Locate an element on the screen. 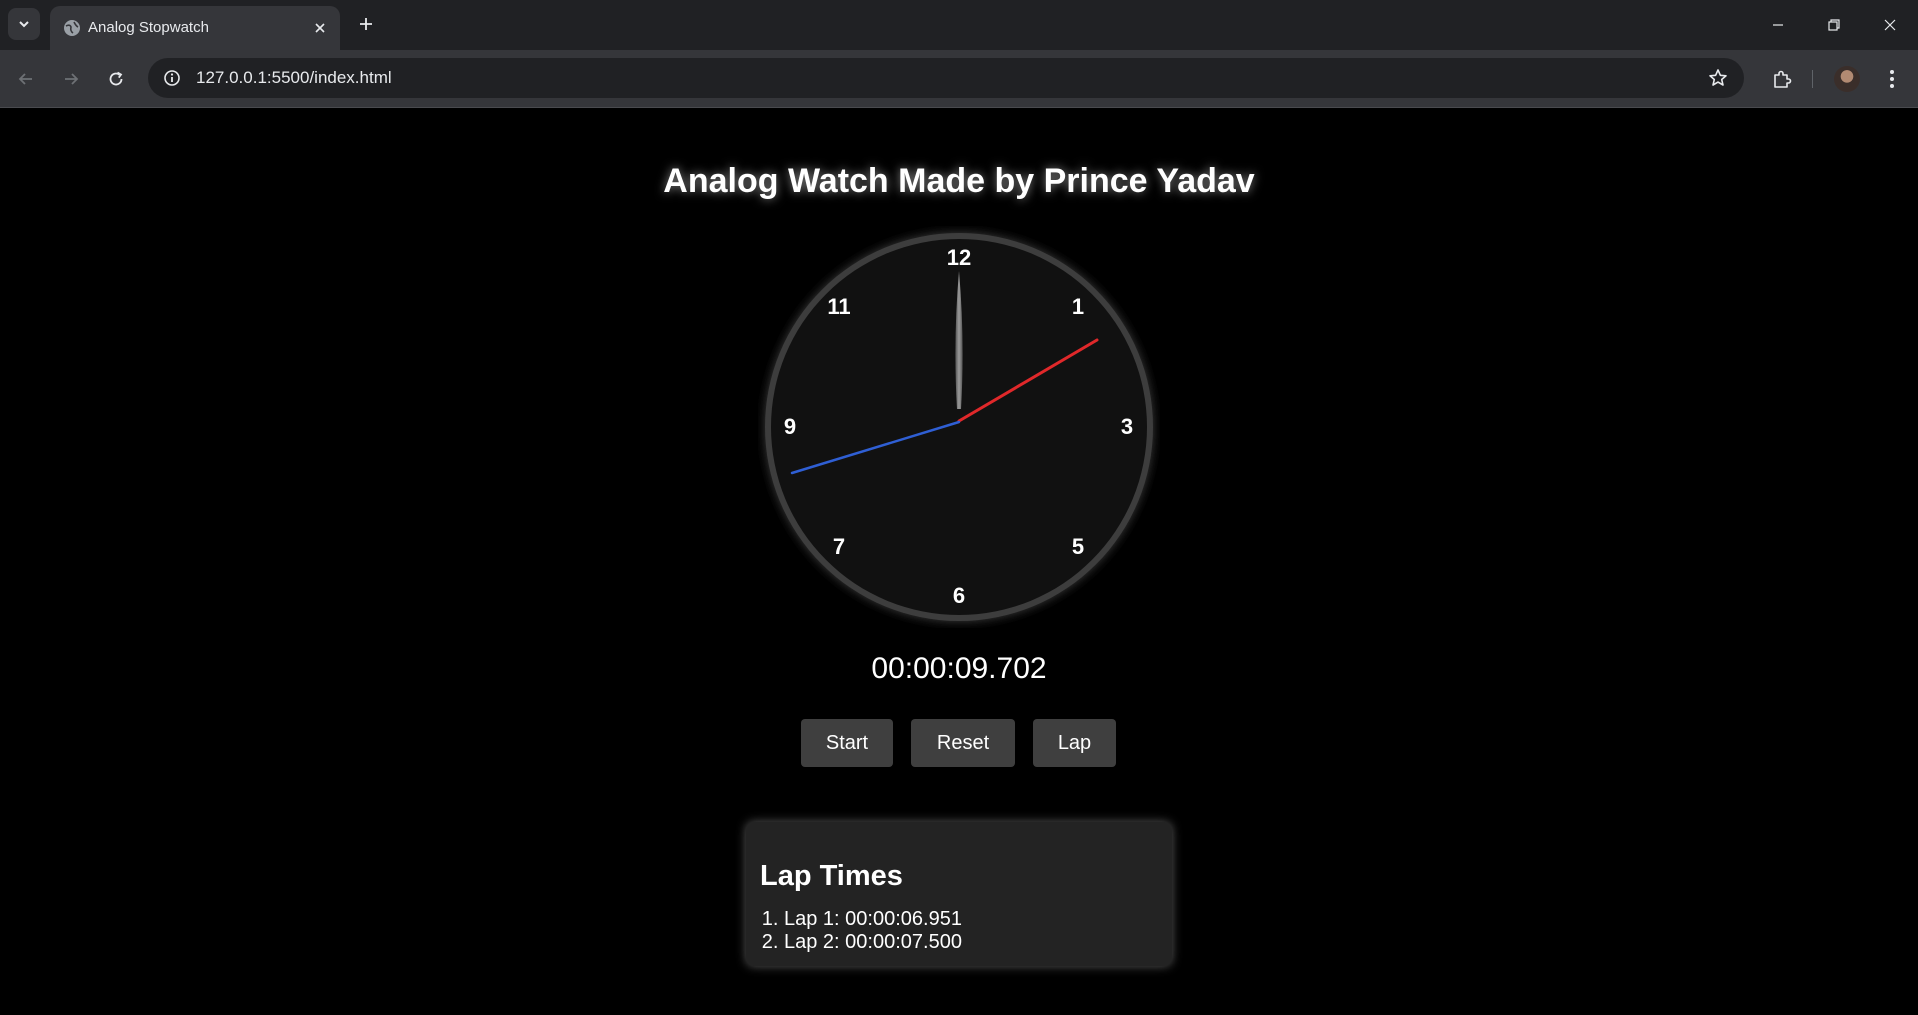  analog-clock: 12 1 3 5 6 7 9 11 is located at coordinates (959, 427).